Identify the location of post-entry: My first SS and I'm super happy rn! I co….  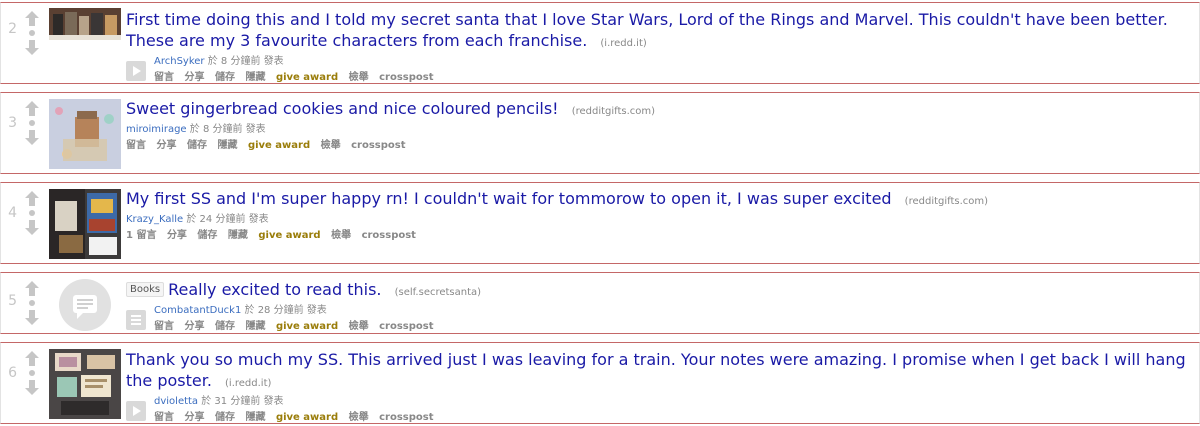
(658, 215).